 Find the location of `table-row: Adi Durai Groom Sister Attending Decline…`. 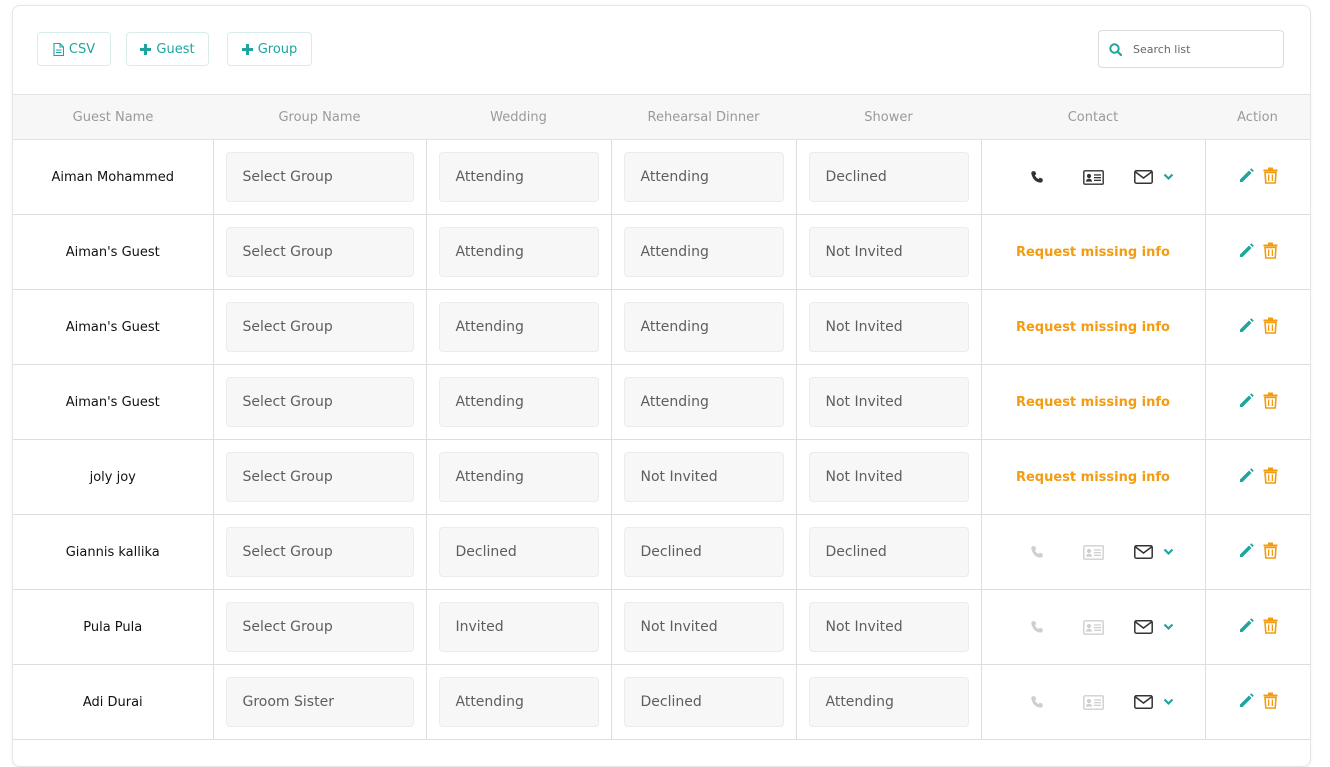

table-row: Adi Durai Groom Sister Attending Decline… is located at coordinates (661, 702).